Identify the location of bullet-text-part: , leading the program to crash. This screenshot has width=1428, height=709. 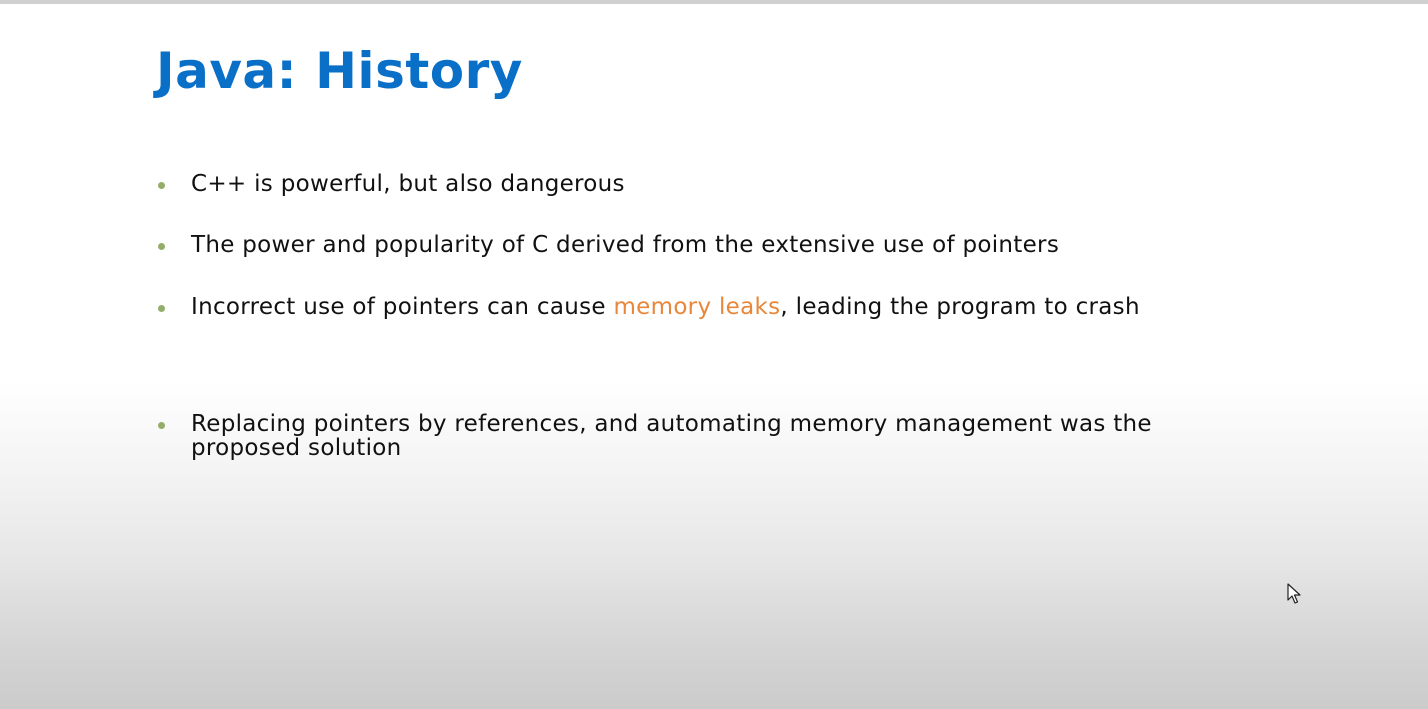
(960, 307).